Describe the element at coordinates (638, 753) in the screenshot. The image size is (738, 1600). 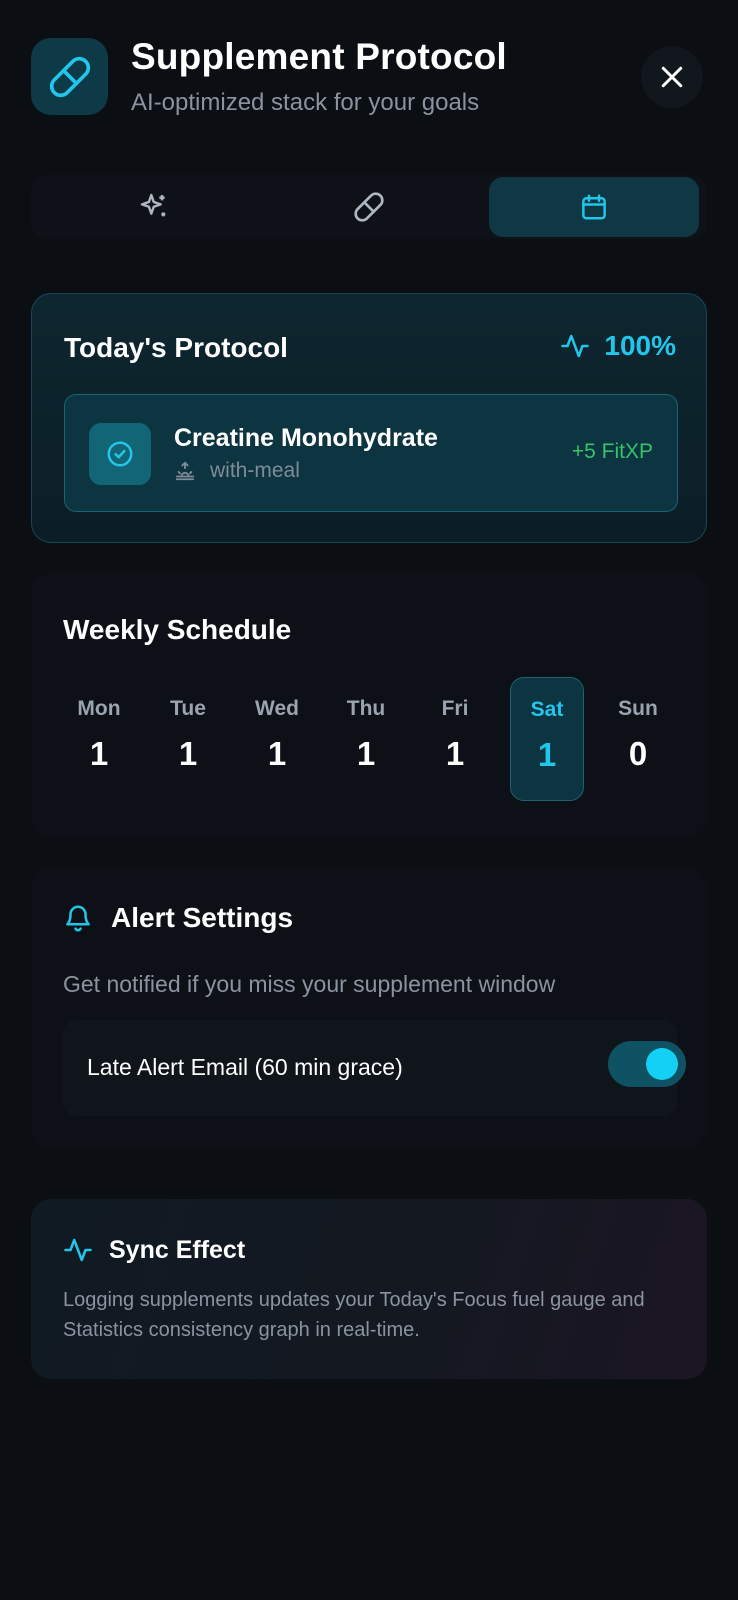
I see `day-count: 0` at that location.